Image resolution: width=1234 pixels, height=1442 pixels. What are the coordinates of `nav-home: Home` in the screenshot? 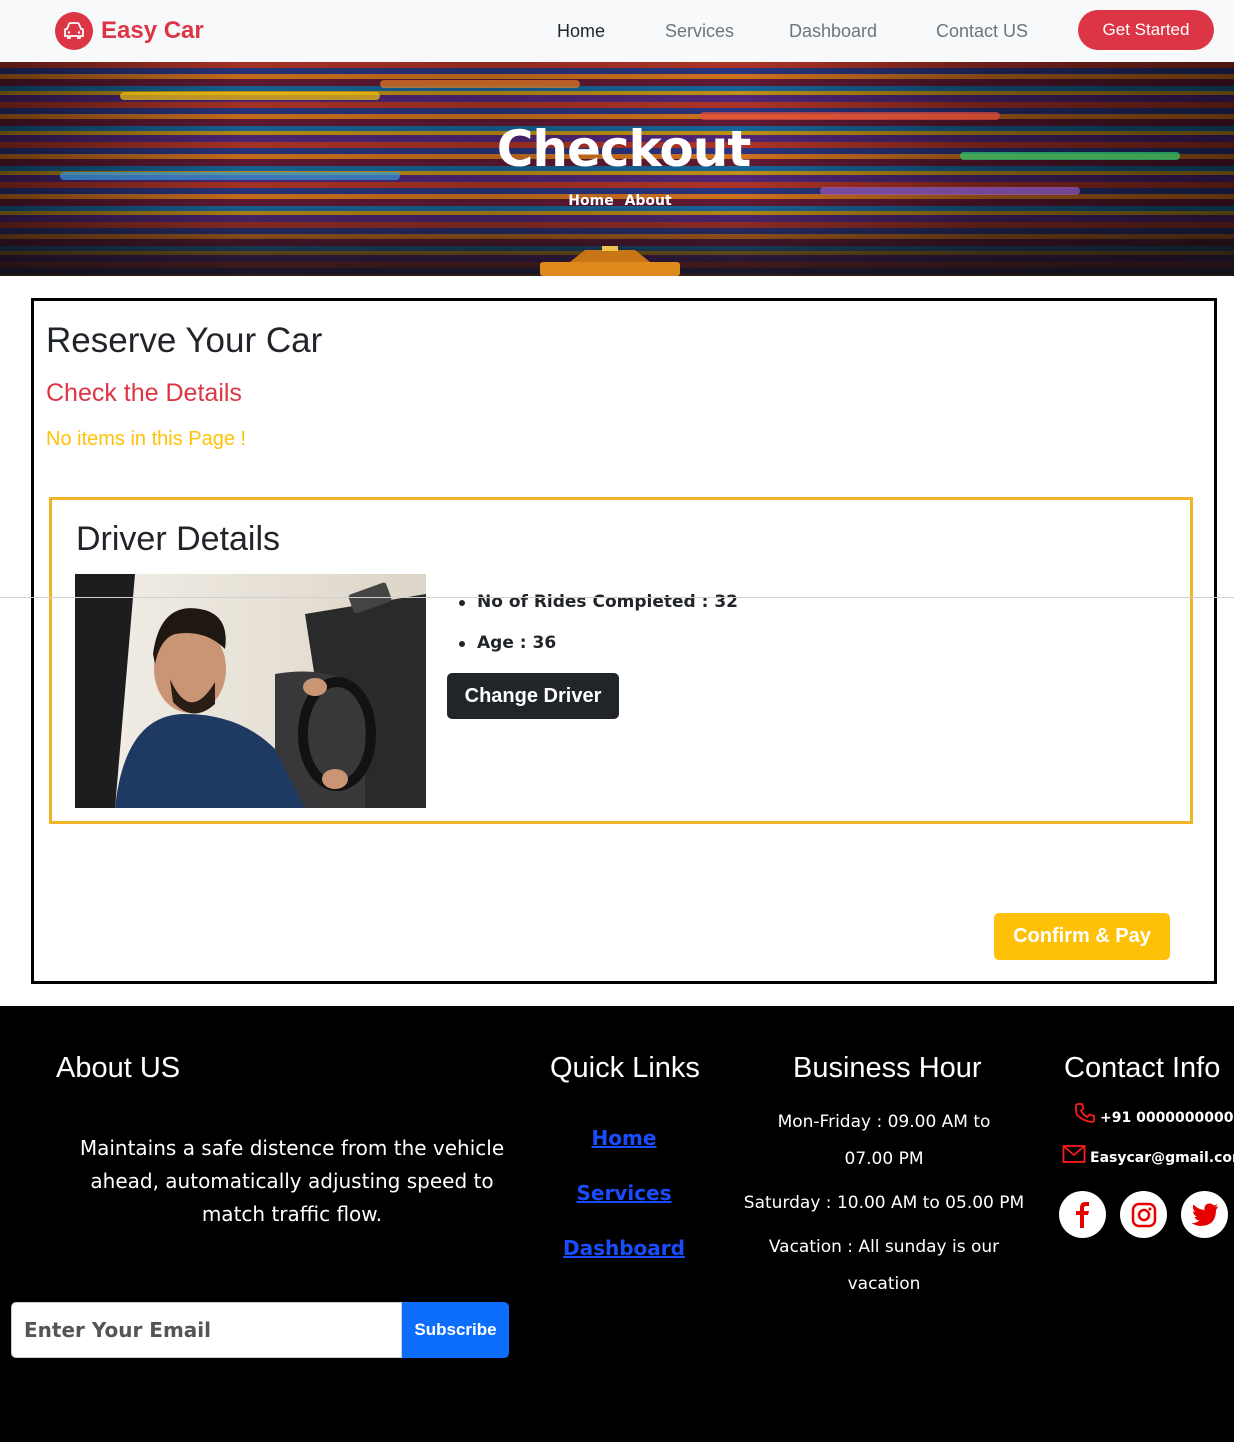 It's located at (581, 31).